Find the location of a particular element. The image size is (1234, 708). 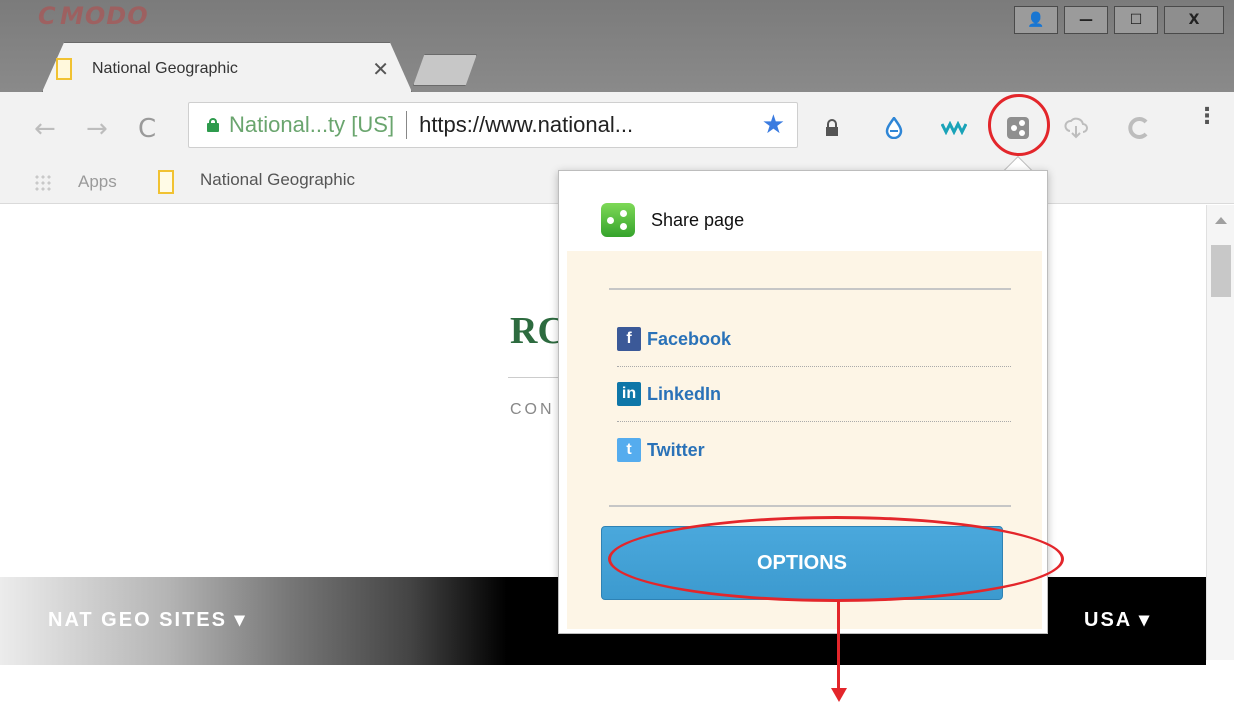

twitter-icon: t is located at coordinates (629, 450).